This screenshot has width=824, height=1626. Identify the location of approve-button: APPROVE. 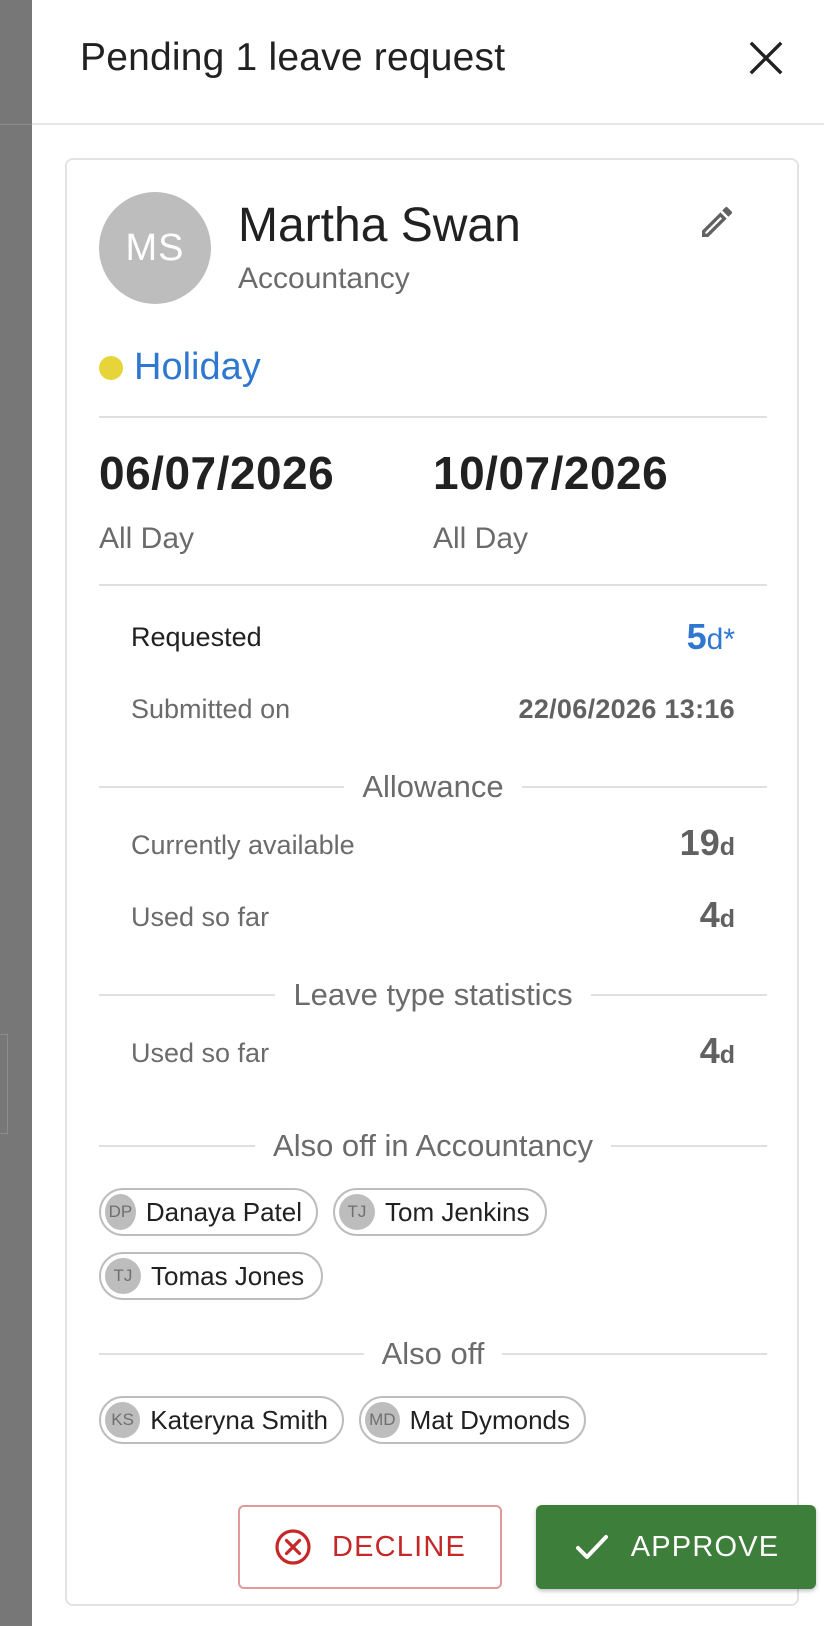
(676, 1547).